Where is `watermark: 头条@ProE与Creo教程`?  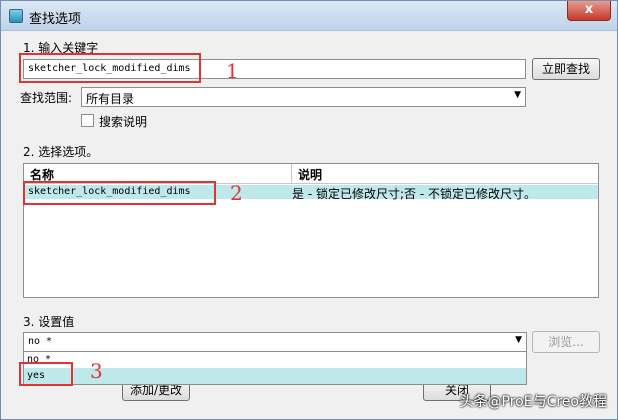
watermark: 头条@ProE与Creo教程 is located at coordinates (533, 402).